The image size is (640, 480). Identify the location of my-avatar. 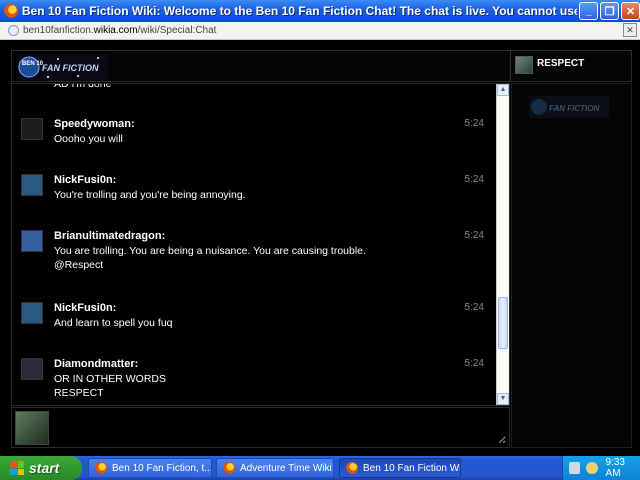
(32, 428).